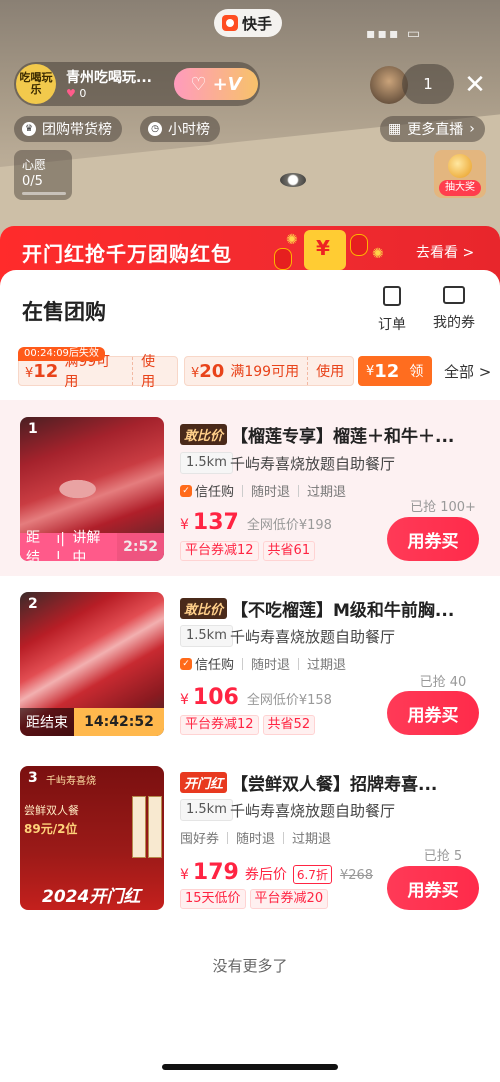  I want to click on live-explaining-tag: 距结 ı|ı 讲解中 2:52, so click(92, 545).